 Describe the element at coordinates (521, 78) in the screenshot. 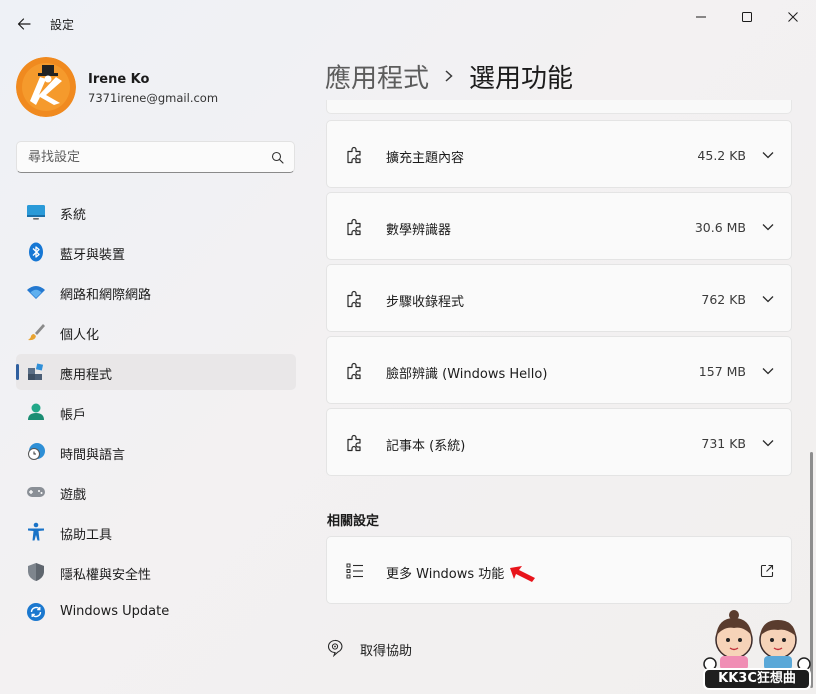

I see `page-title: 選用功能` at that location.